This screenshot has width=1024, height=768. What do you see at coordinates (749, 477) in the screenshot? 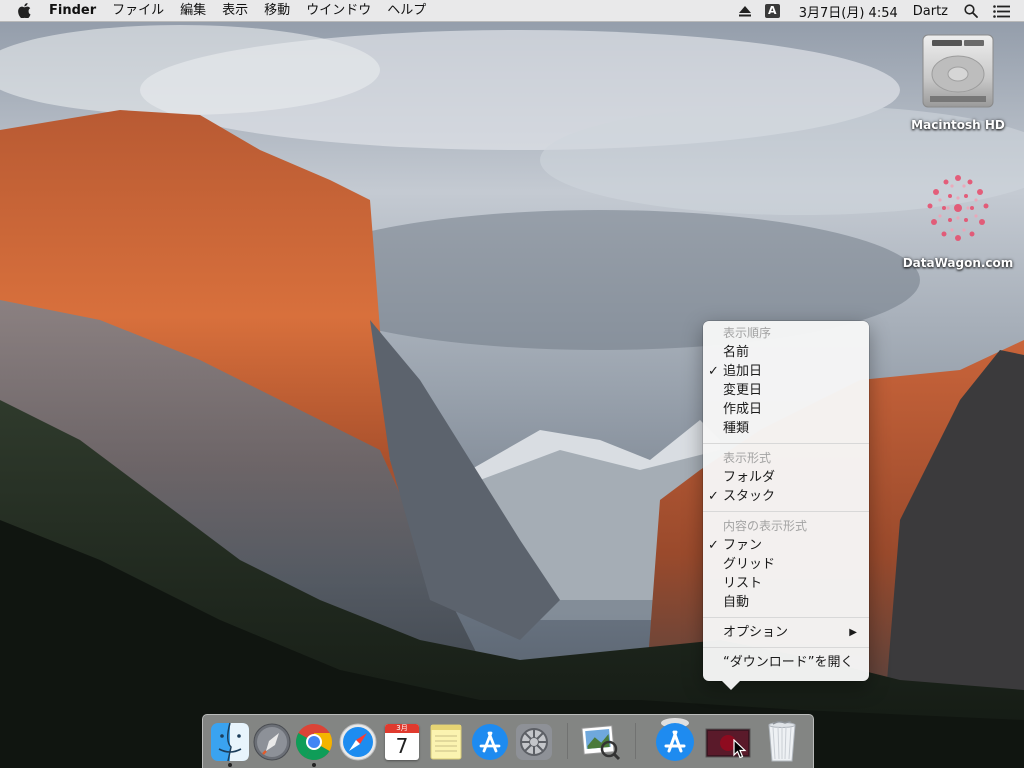
I see `menu-item-label: フォルダ` at bounding box center [749, 477].